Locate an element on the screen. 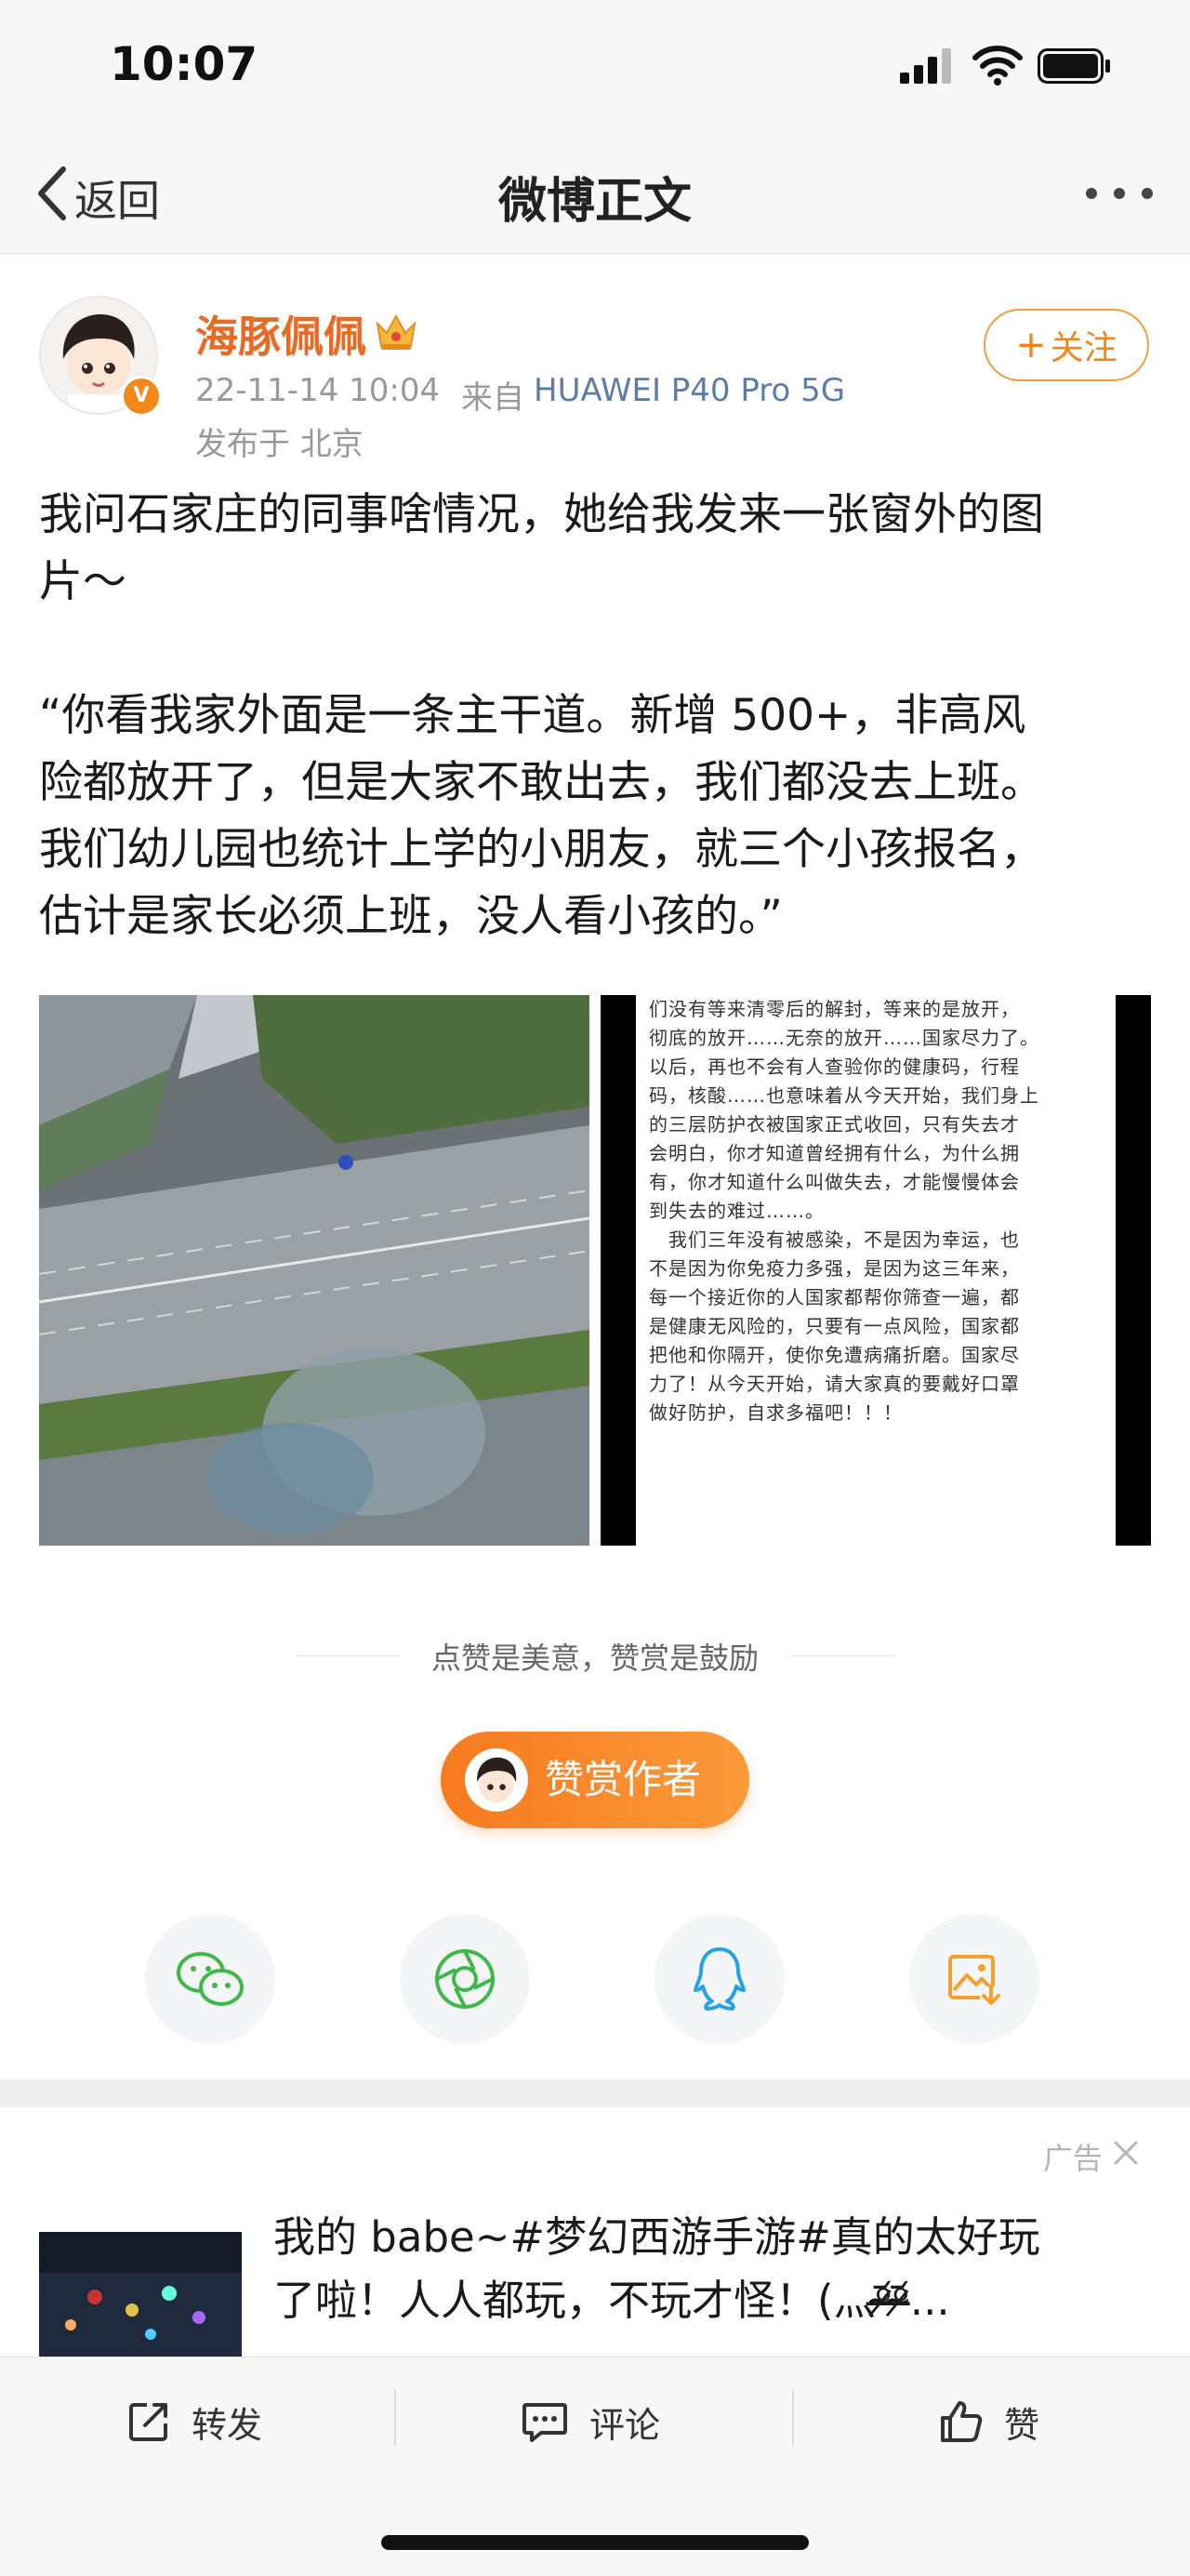 The width and height of the screenshot is (1190, 2576). image-text-line: 会明白，你才知道曾经拥有什么，为什么拥 is located at coordinates (834, 1153).